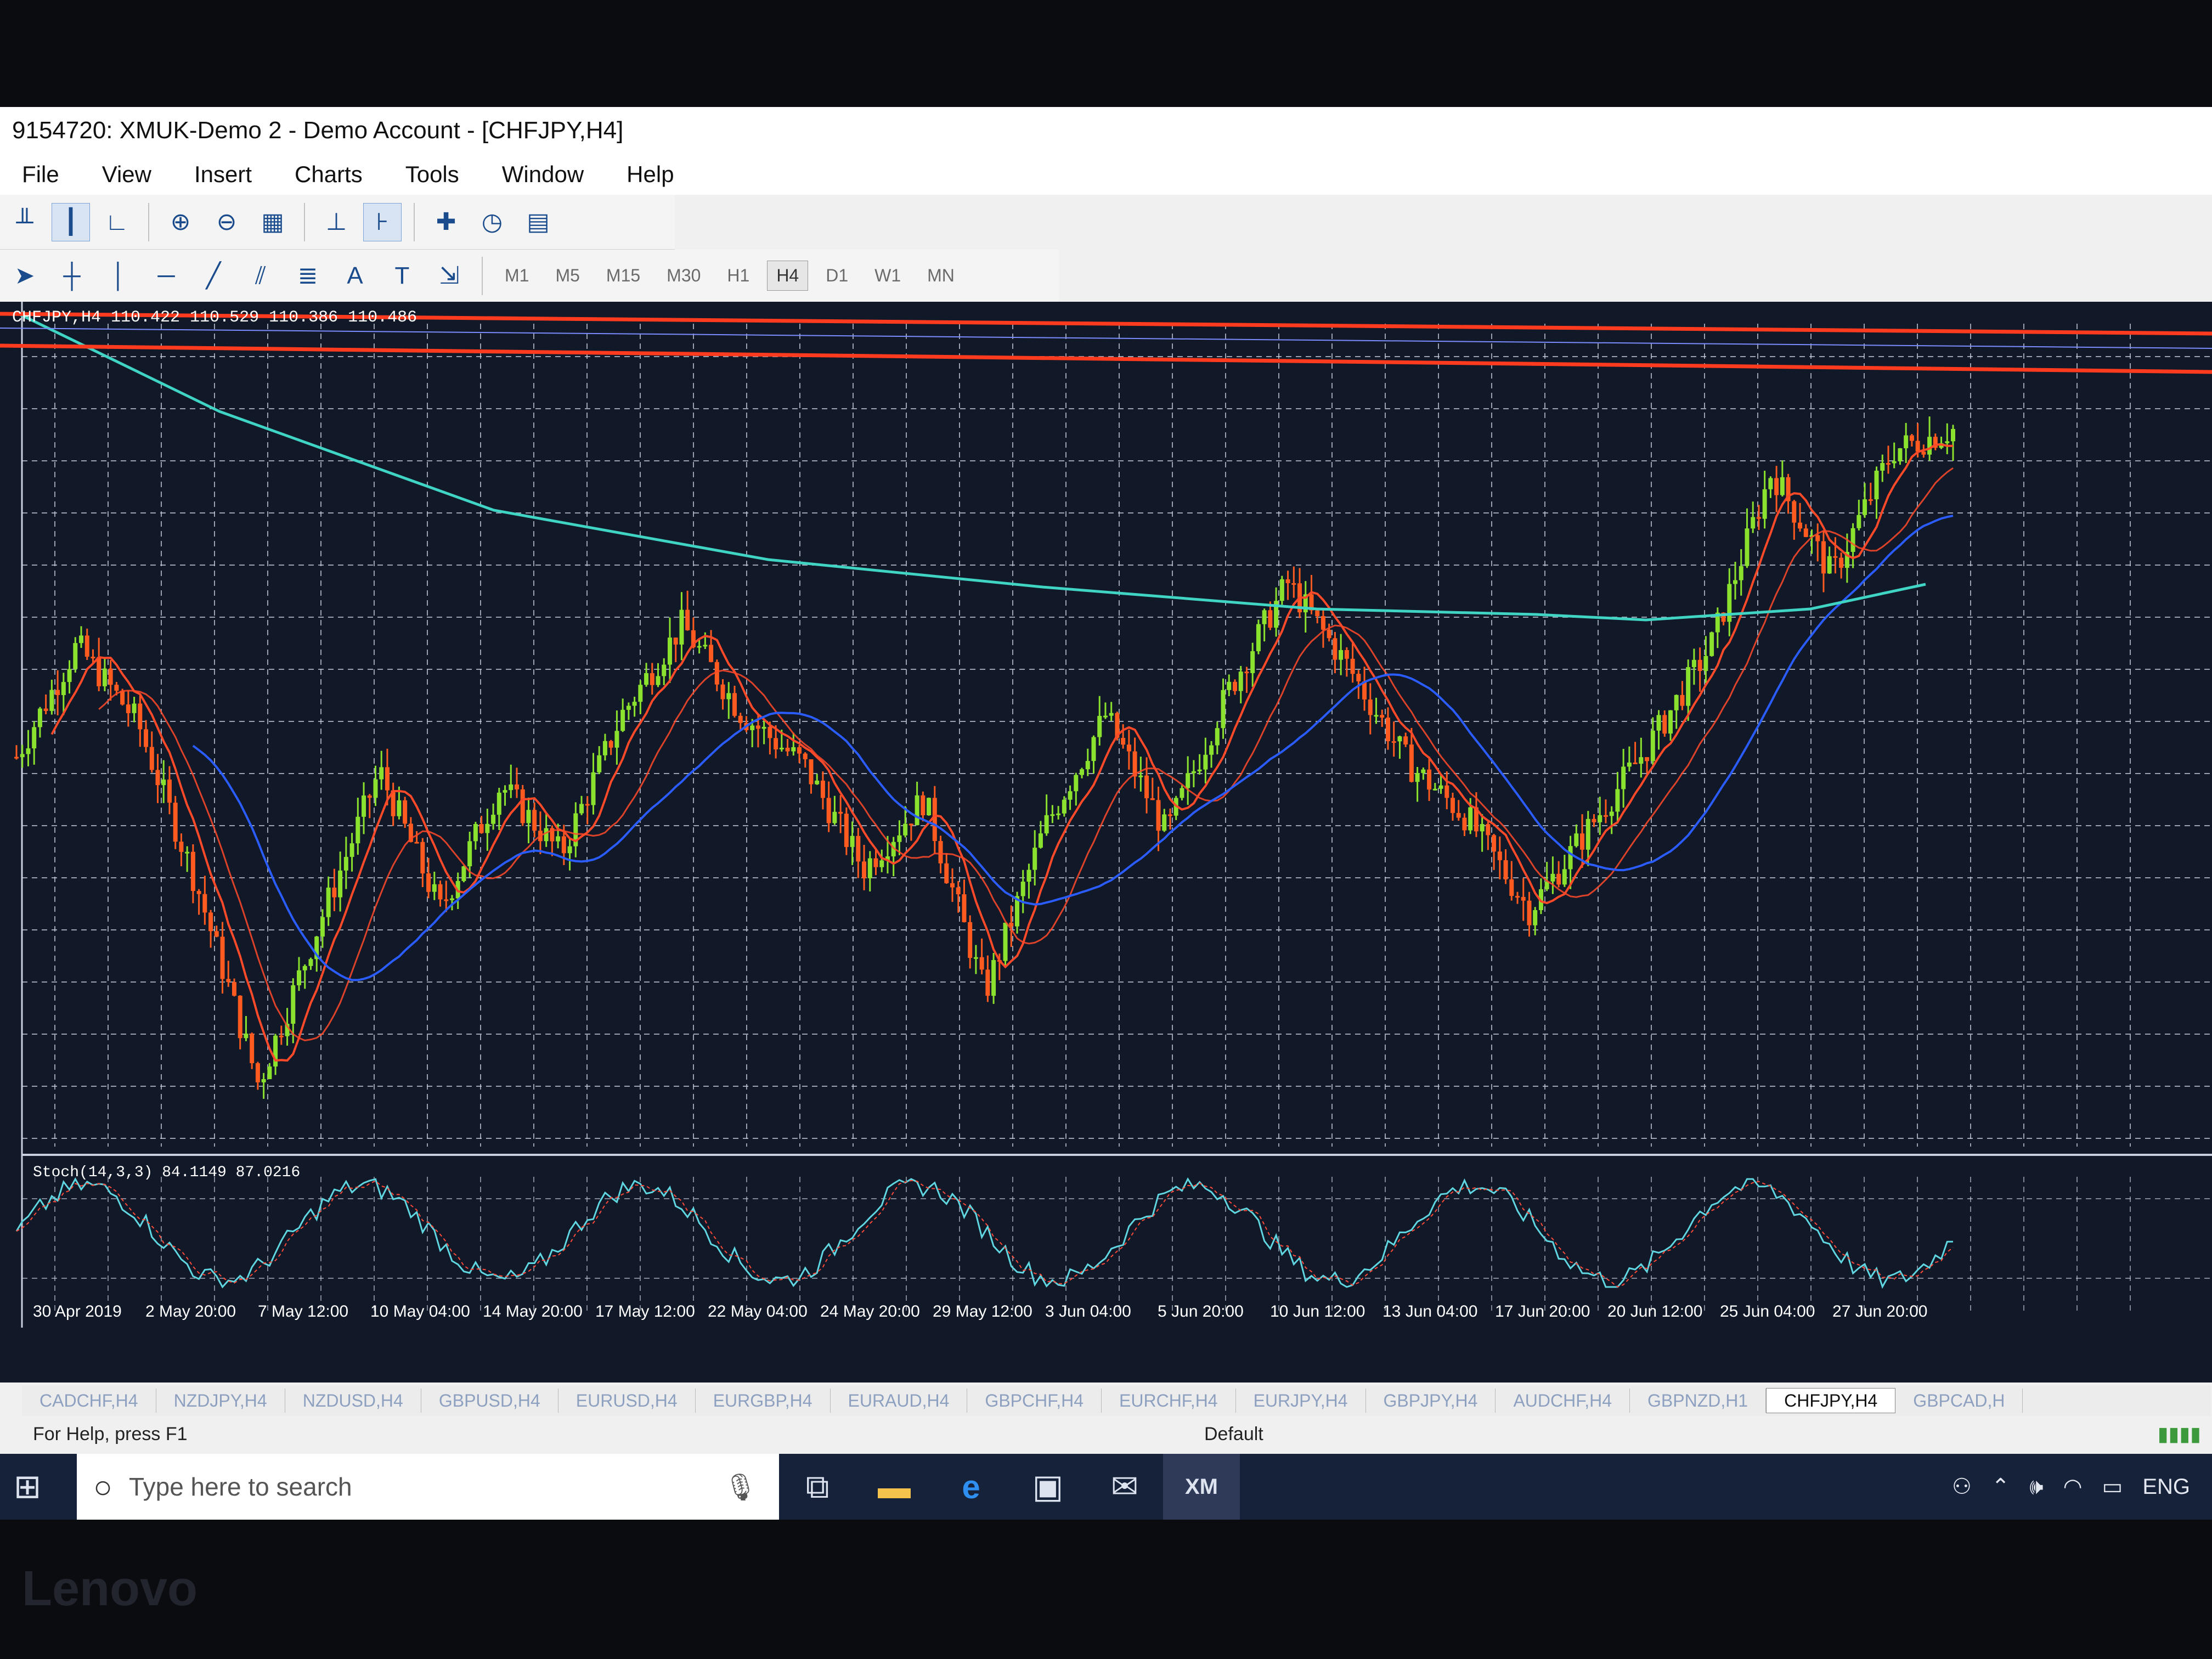 Image resolution: width=2212 pixels, height=1659 pixels. Describe the element at coordinates (337, 222) in the screenshot. I see `auto-scroll-icon: ⊥` at that location.